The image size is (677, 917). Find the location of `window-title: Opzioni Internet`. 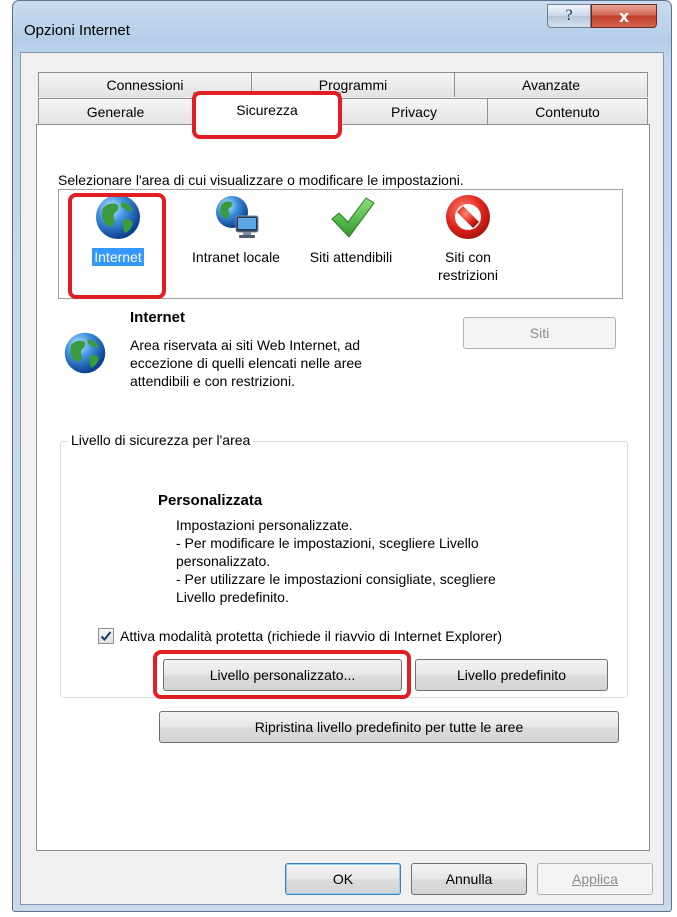

window-title: Opzioni Internet is located at coordinates (77, 30).